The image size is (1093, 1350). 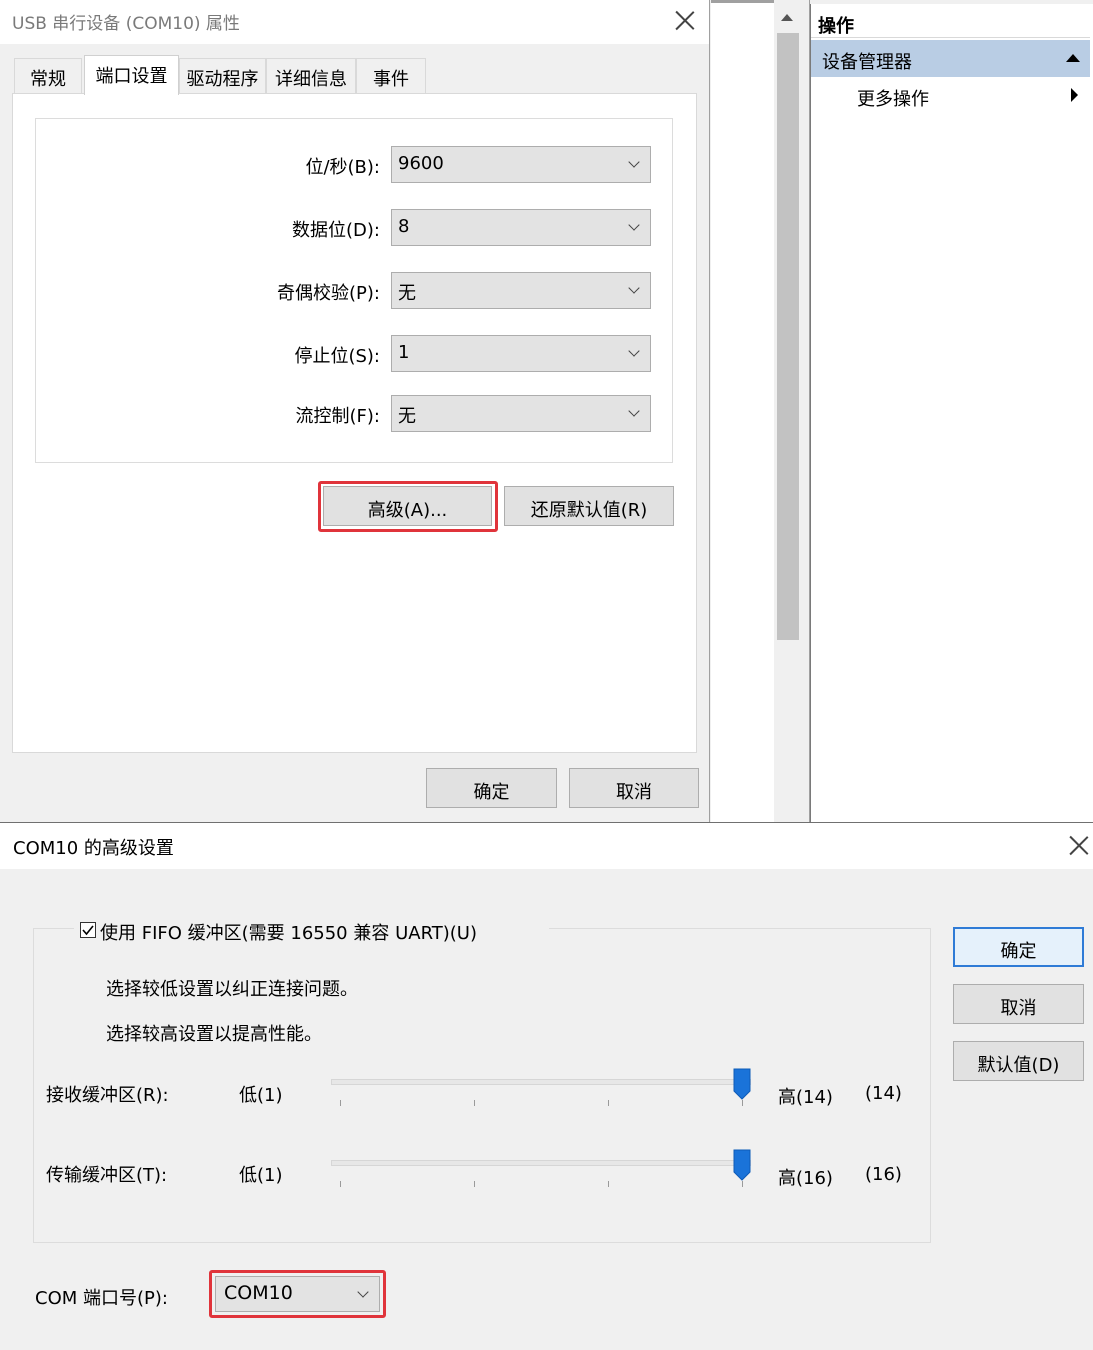 What do you see at coordinates (893, 98) in the screenshot?
I see `more-actions-item: 更多操作` at bounding box center [893, 98].